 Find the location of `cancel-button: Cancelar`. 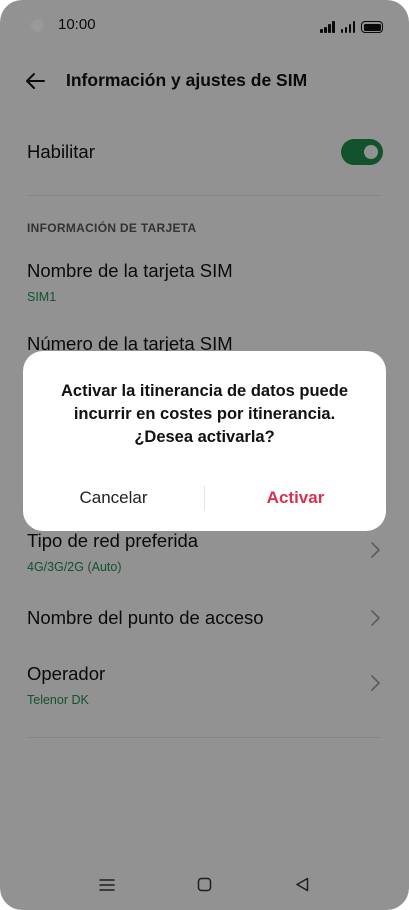

cancel-button: Cancelar is located at coordinates (113, 498).